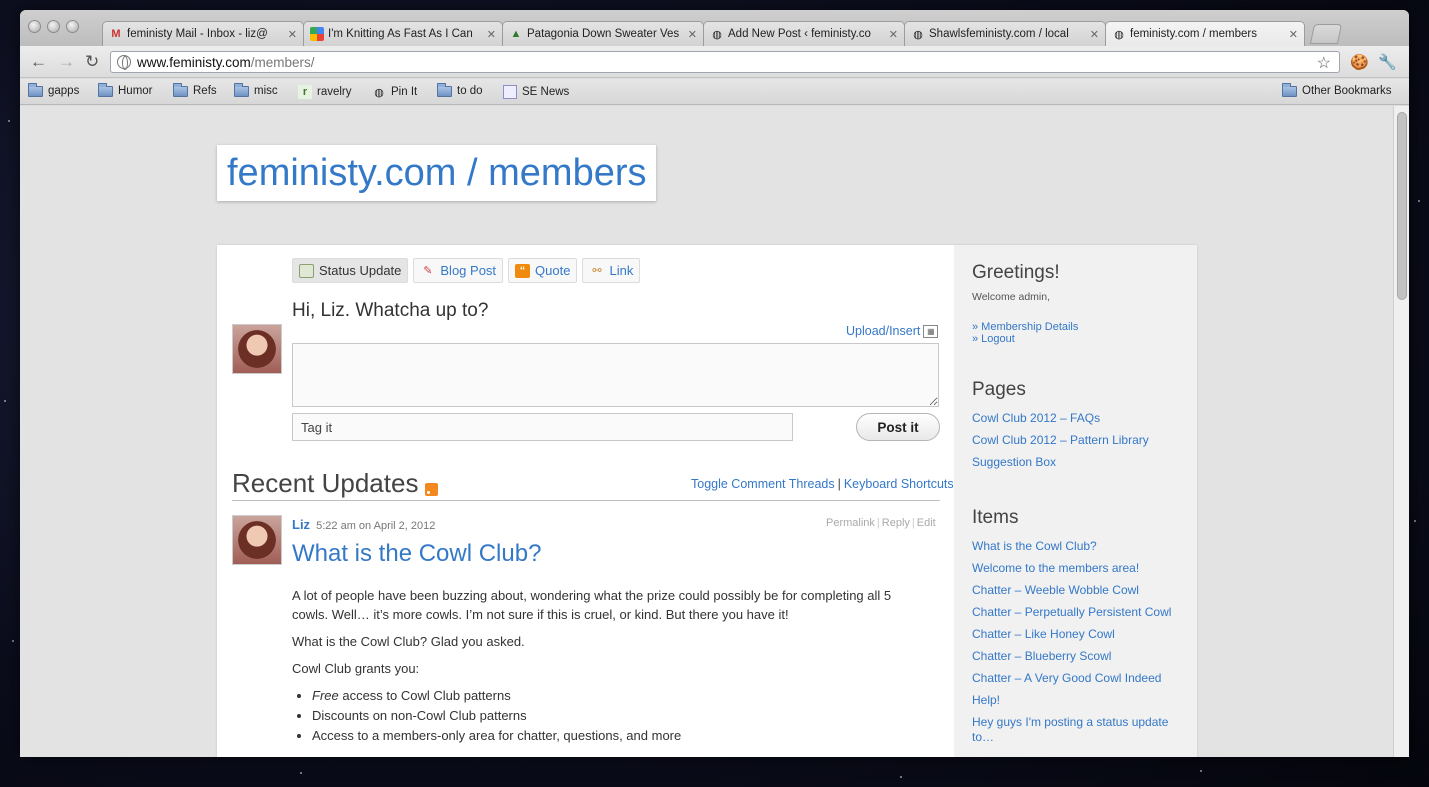 This screenshot has width=1429, height=787. What do you see at coordinates (896, 523) in the screenshot?
I see `reply-link: Reply` at bounding box center [896, 523].